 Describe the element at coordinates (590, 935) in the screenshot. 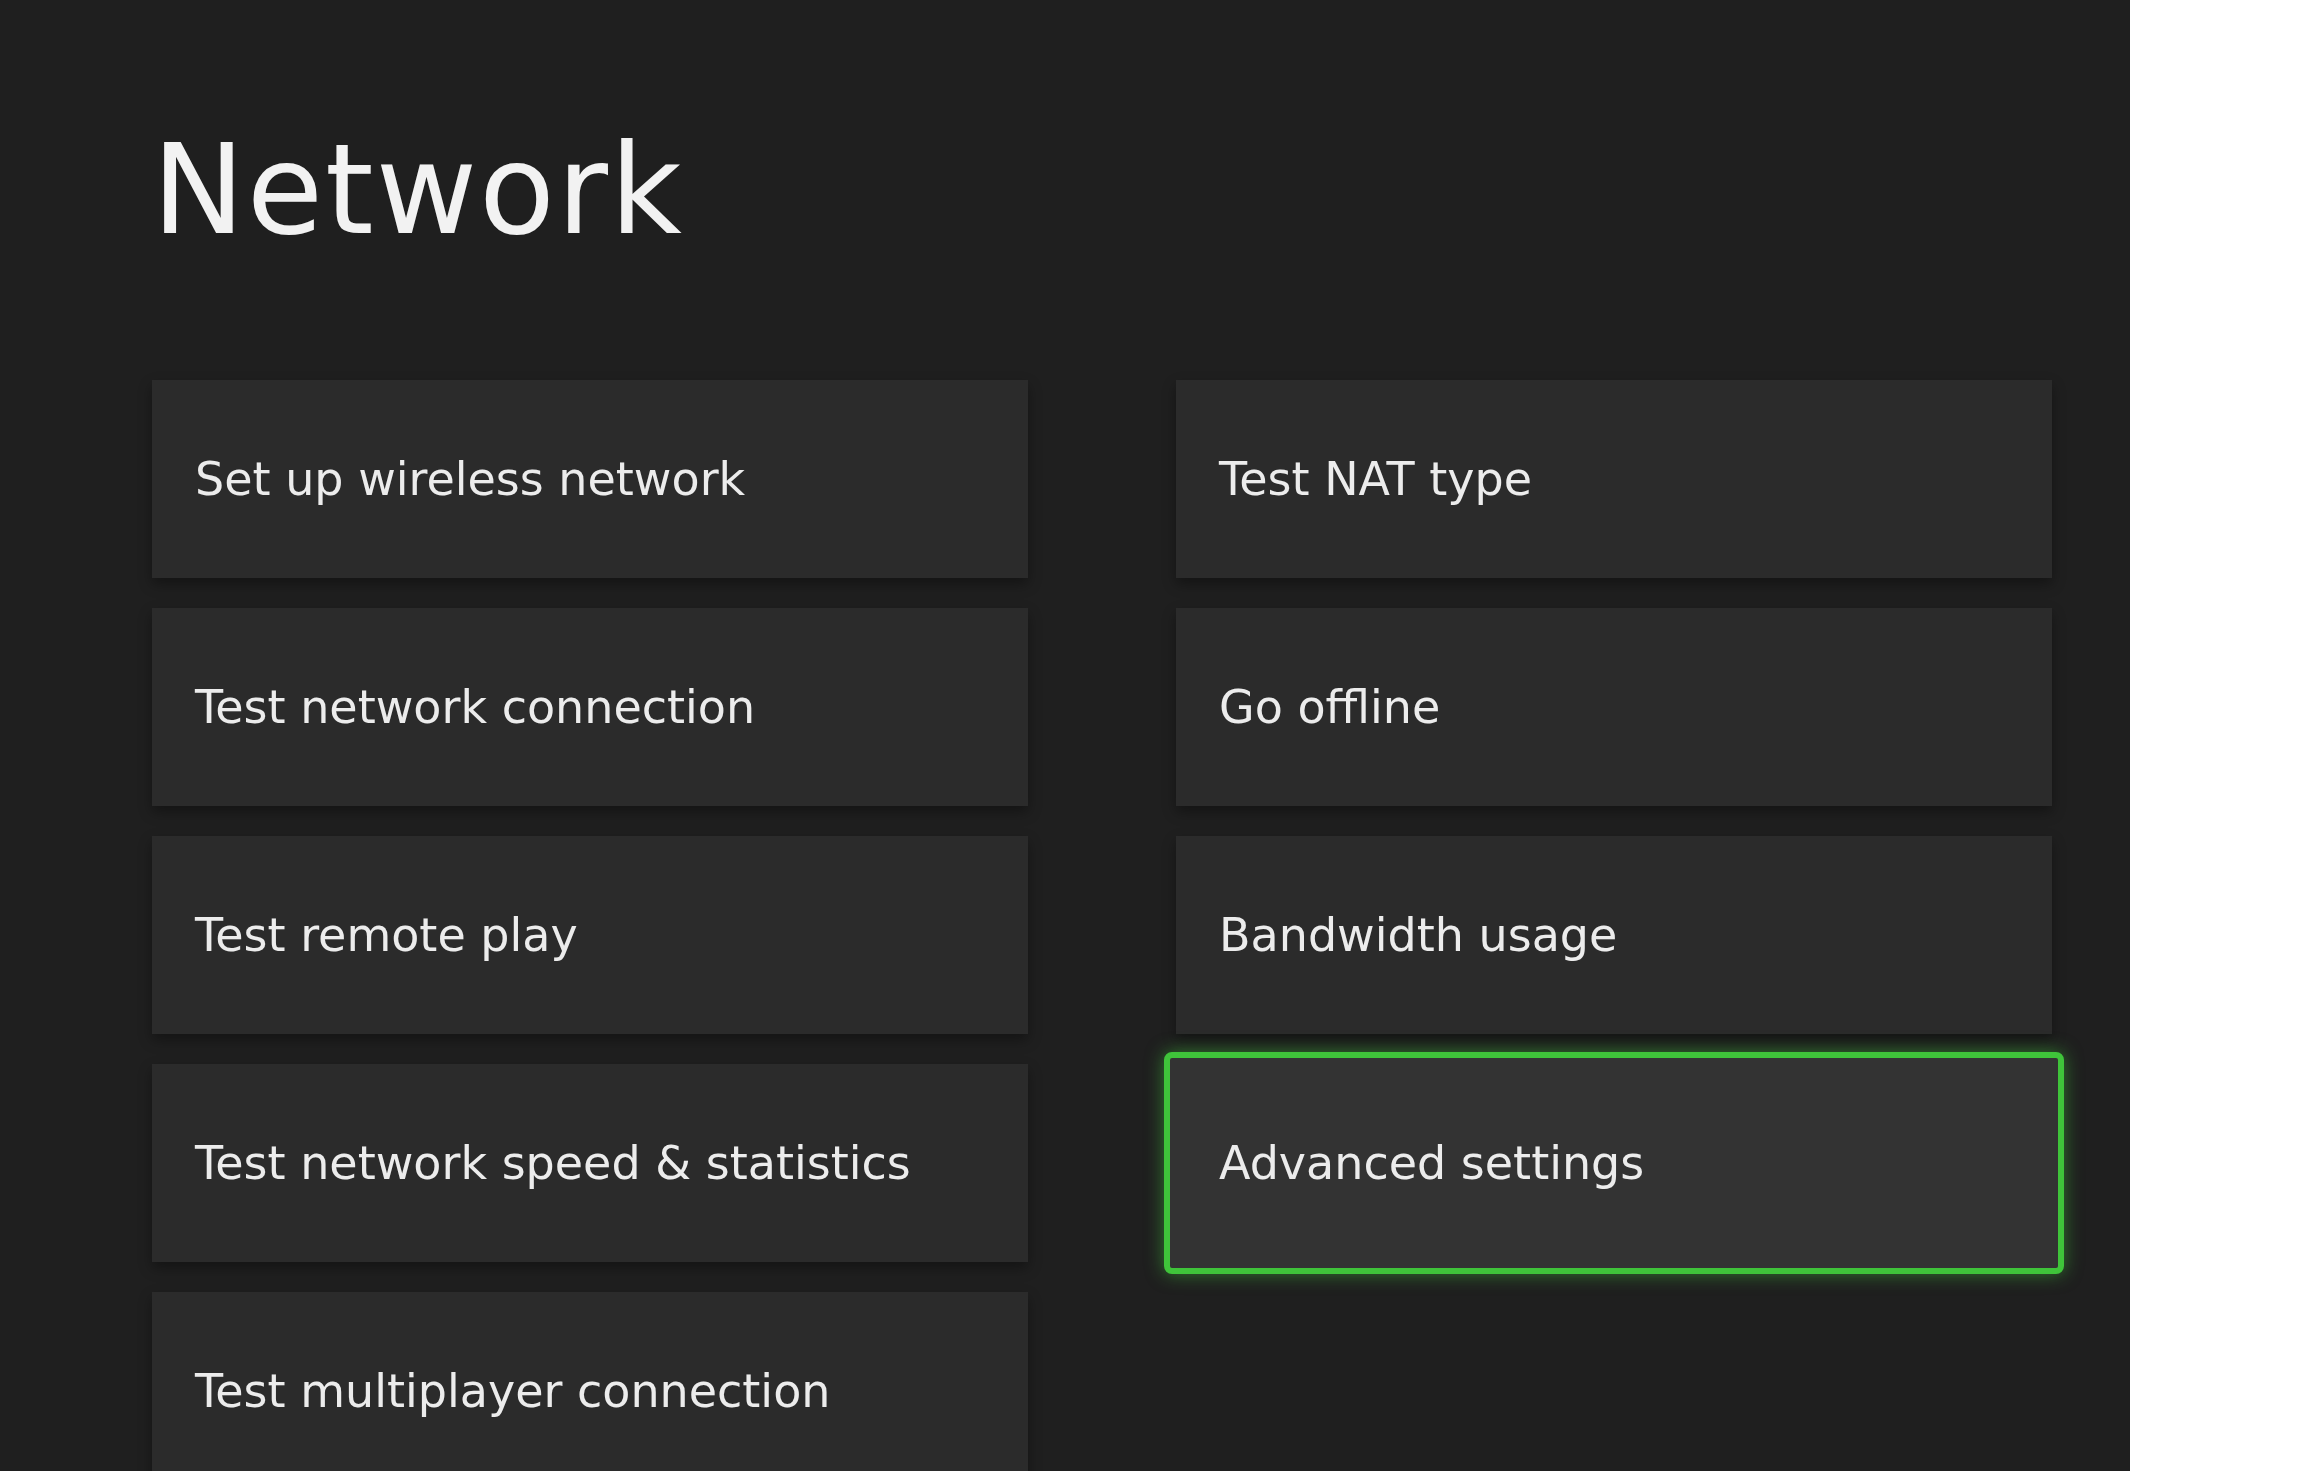

I see `menu-tile: Test remote play` at that location.